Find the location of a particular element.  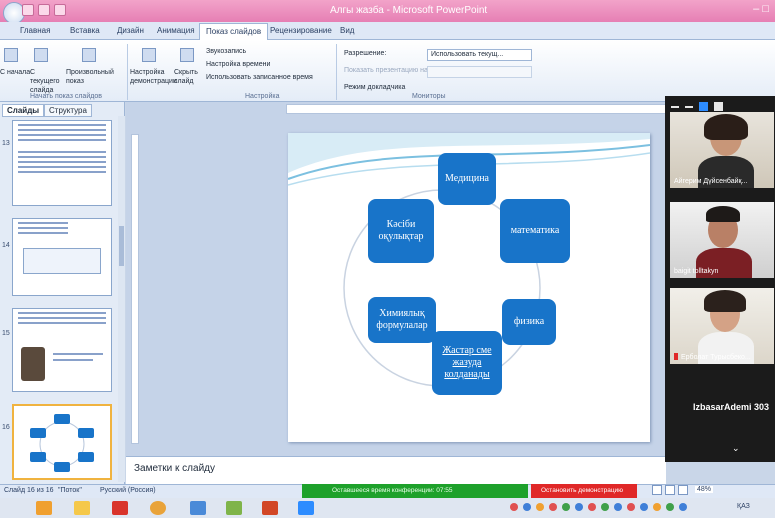

dash-icon is located at coordinates (689, 106).